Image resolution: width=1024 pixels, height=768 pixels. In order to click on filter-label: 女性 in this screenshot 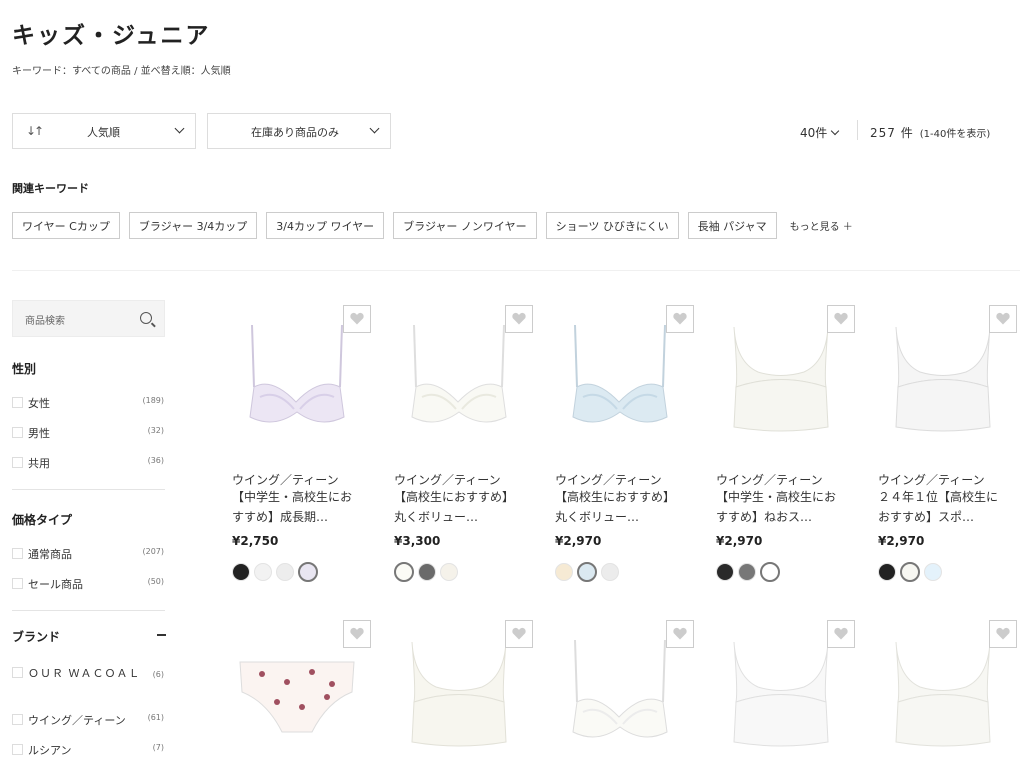, I will do `click(39, 403)`.